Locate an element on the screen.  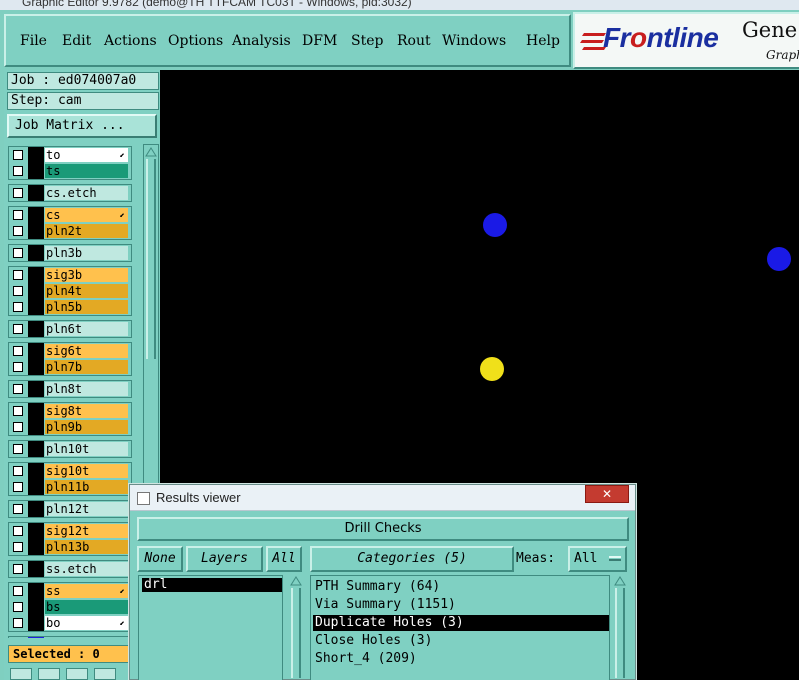
category-item: Duplicate Holes (3) is located at coordinates (461, 623).